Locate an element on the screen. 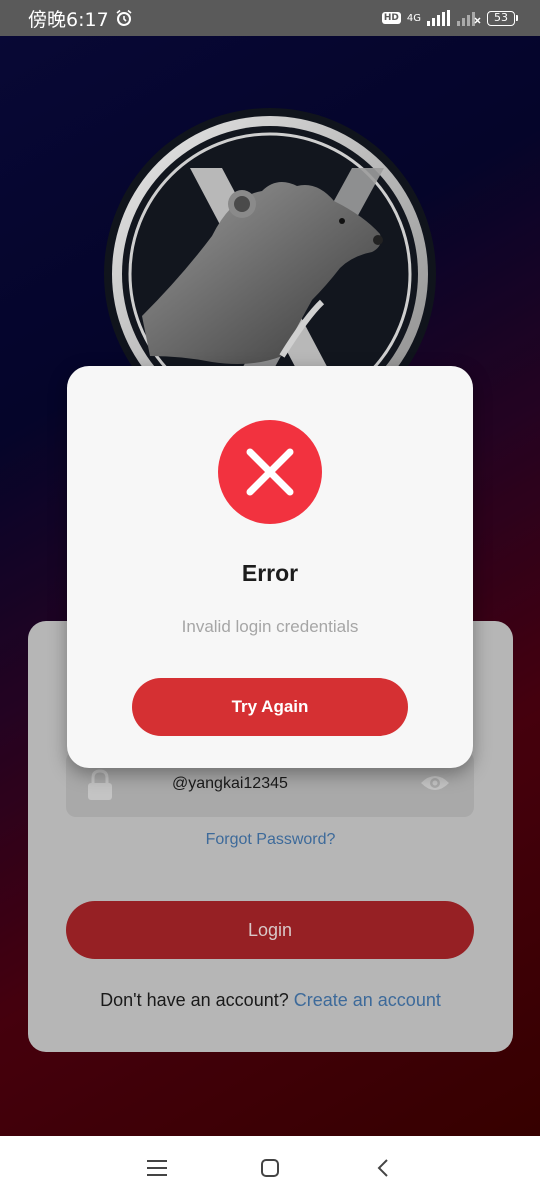  status-left: 傍晚6:17 is located at coordinates (80, 18).